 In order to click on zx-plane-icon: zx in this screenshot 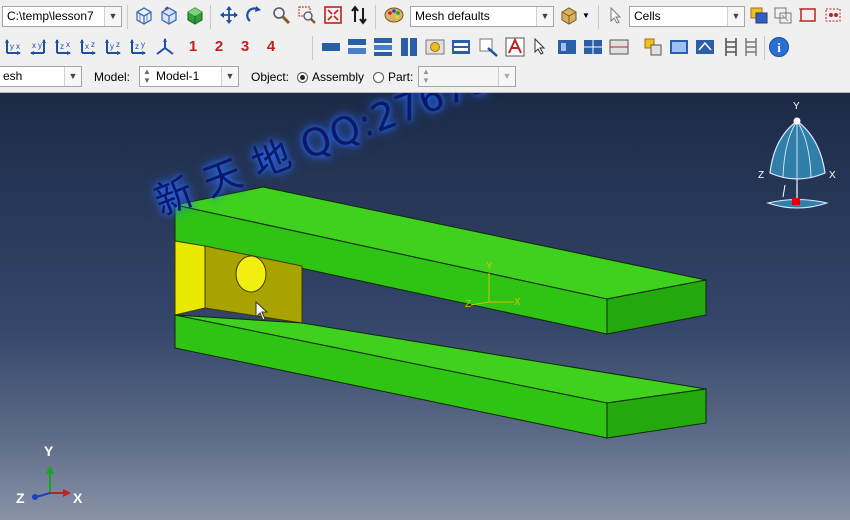, I will do `click(63, 47)`.